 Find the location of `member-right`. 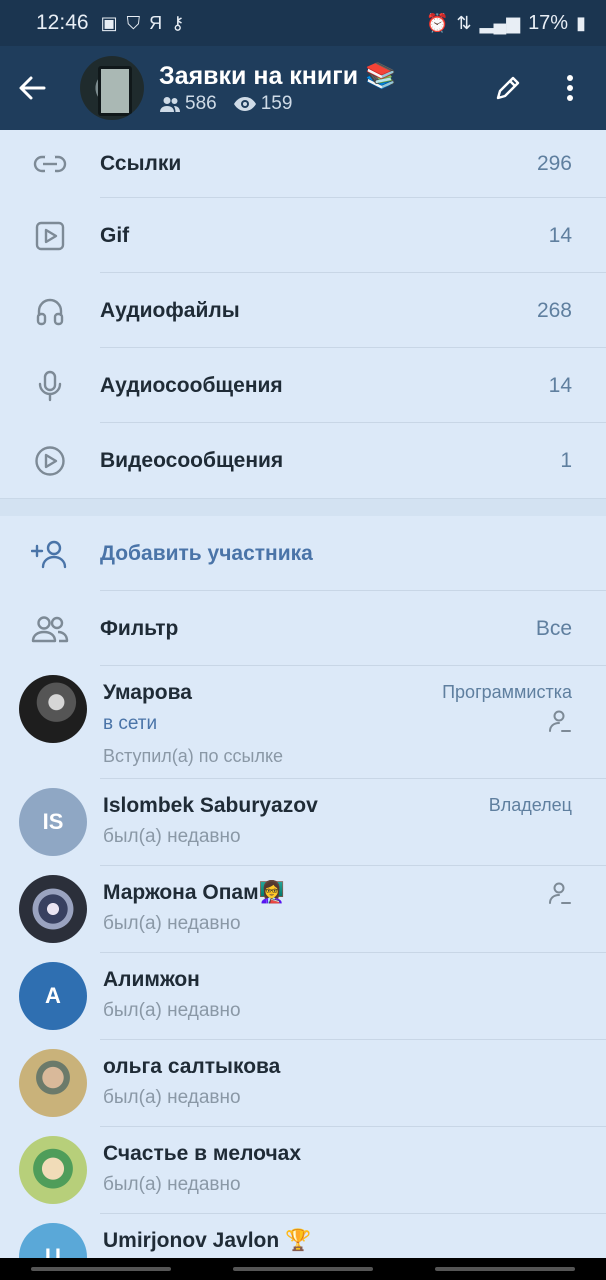

member-right is located at coordinates (560, 893).